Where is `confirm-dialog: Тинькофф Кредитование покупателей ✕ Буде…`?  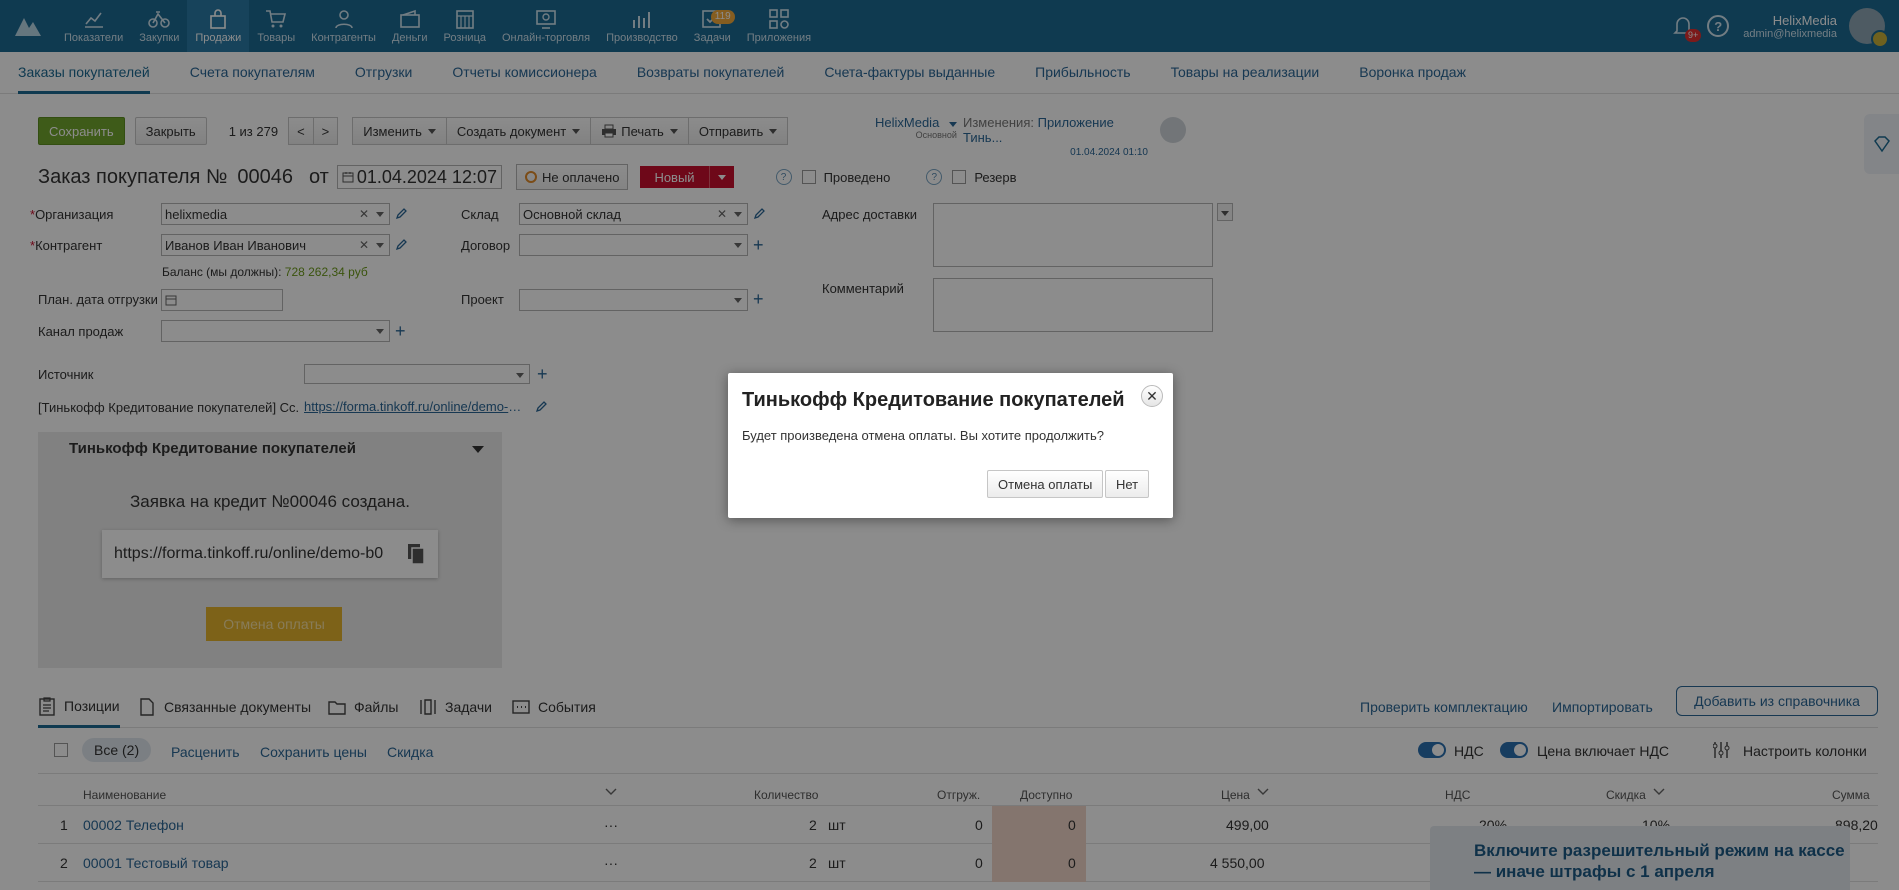 confirm-dialog: Тинькофф Кредитование покупателей ✕ Буде… is located at coordinates (950, 445).